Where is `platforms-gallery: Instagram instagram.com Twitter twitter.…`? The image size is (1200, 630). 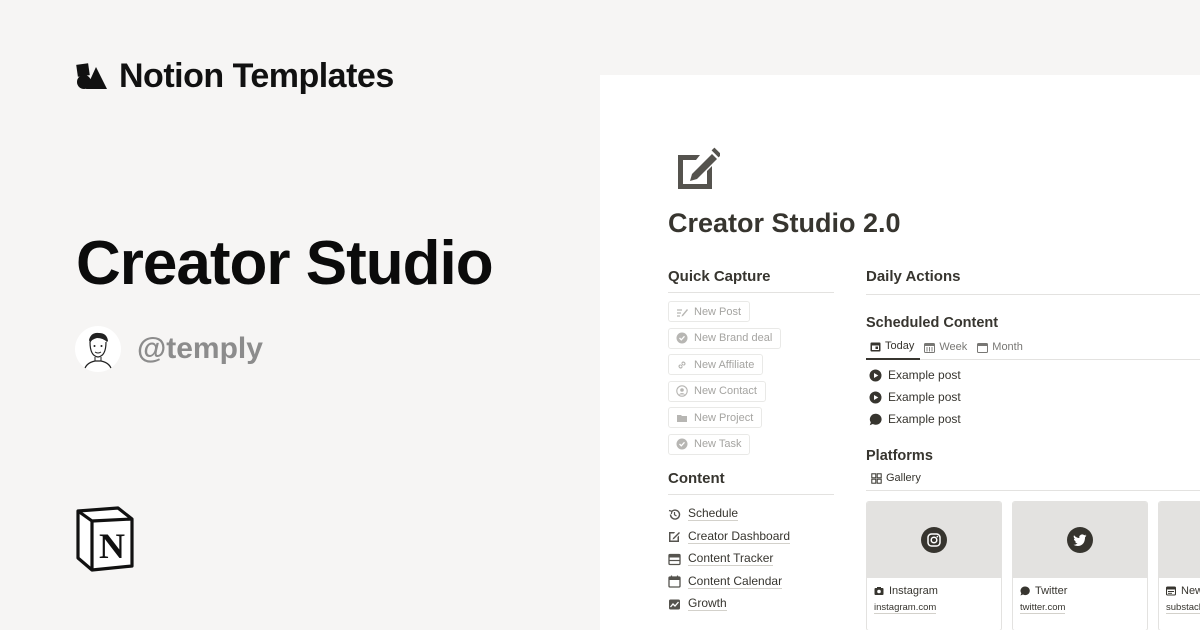 platforms-gallery: Instagram instagram.com Twitter twitter.… is located at coordinates (1033, 565).